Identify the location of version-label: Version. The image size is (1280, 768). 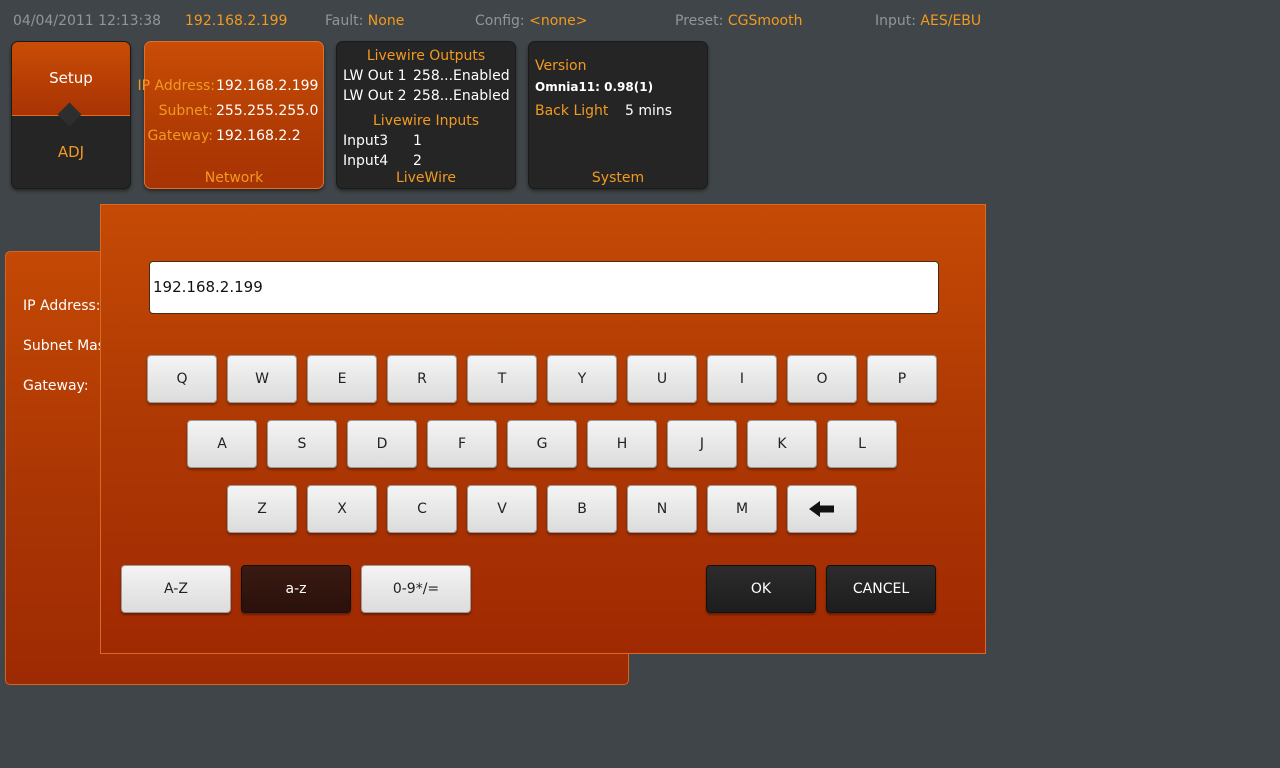
(561, 66).